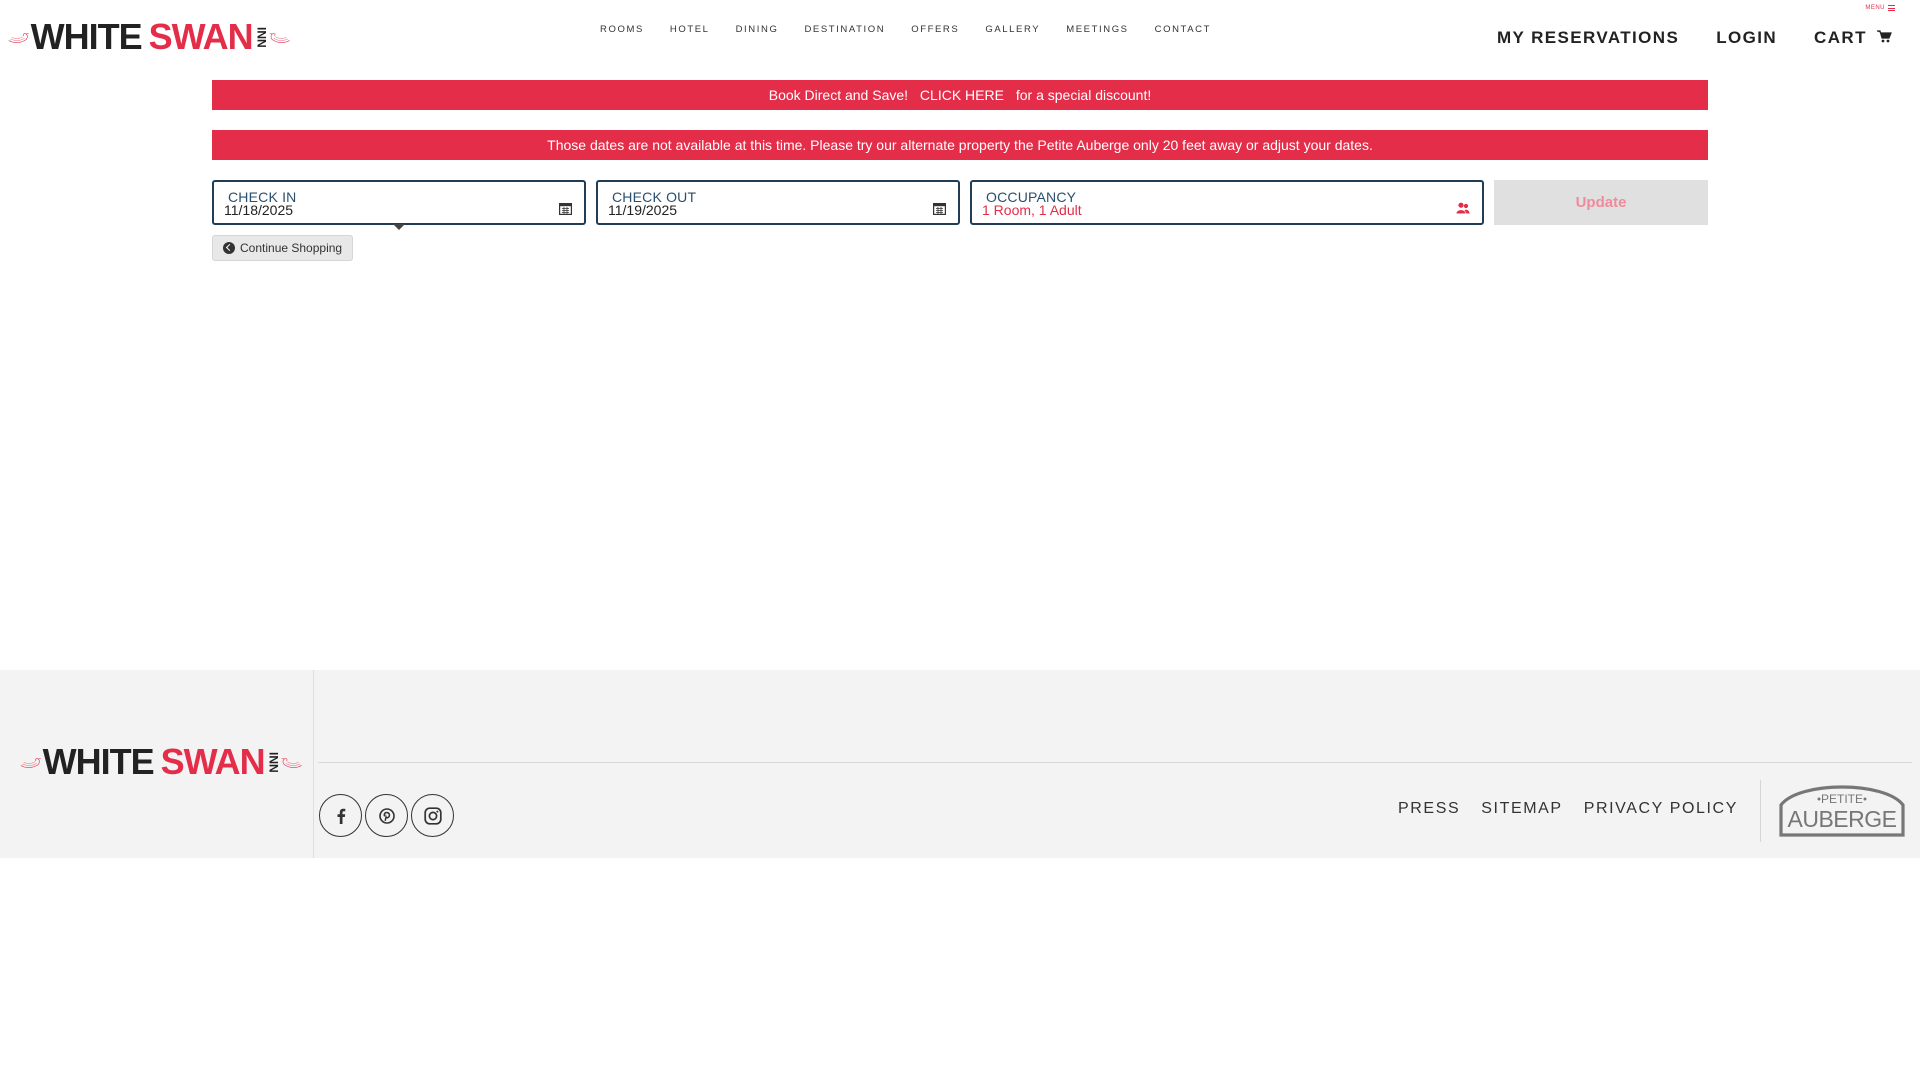 The image size is (1920, 1091). What do you see at coordinates (1183, 29) in the screenshot?
I see `nav-contact: CONTACT` at bounding box center [1183, 29].